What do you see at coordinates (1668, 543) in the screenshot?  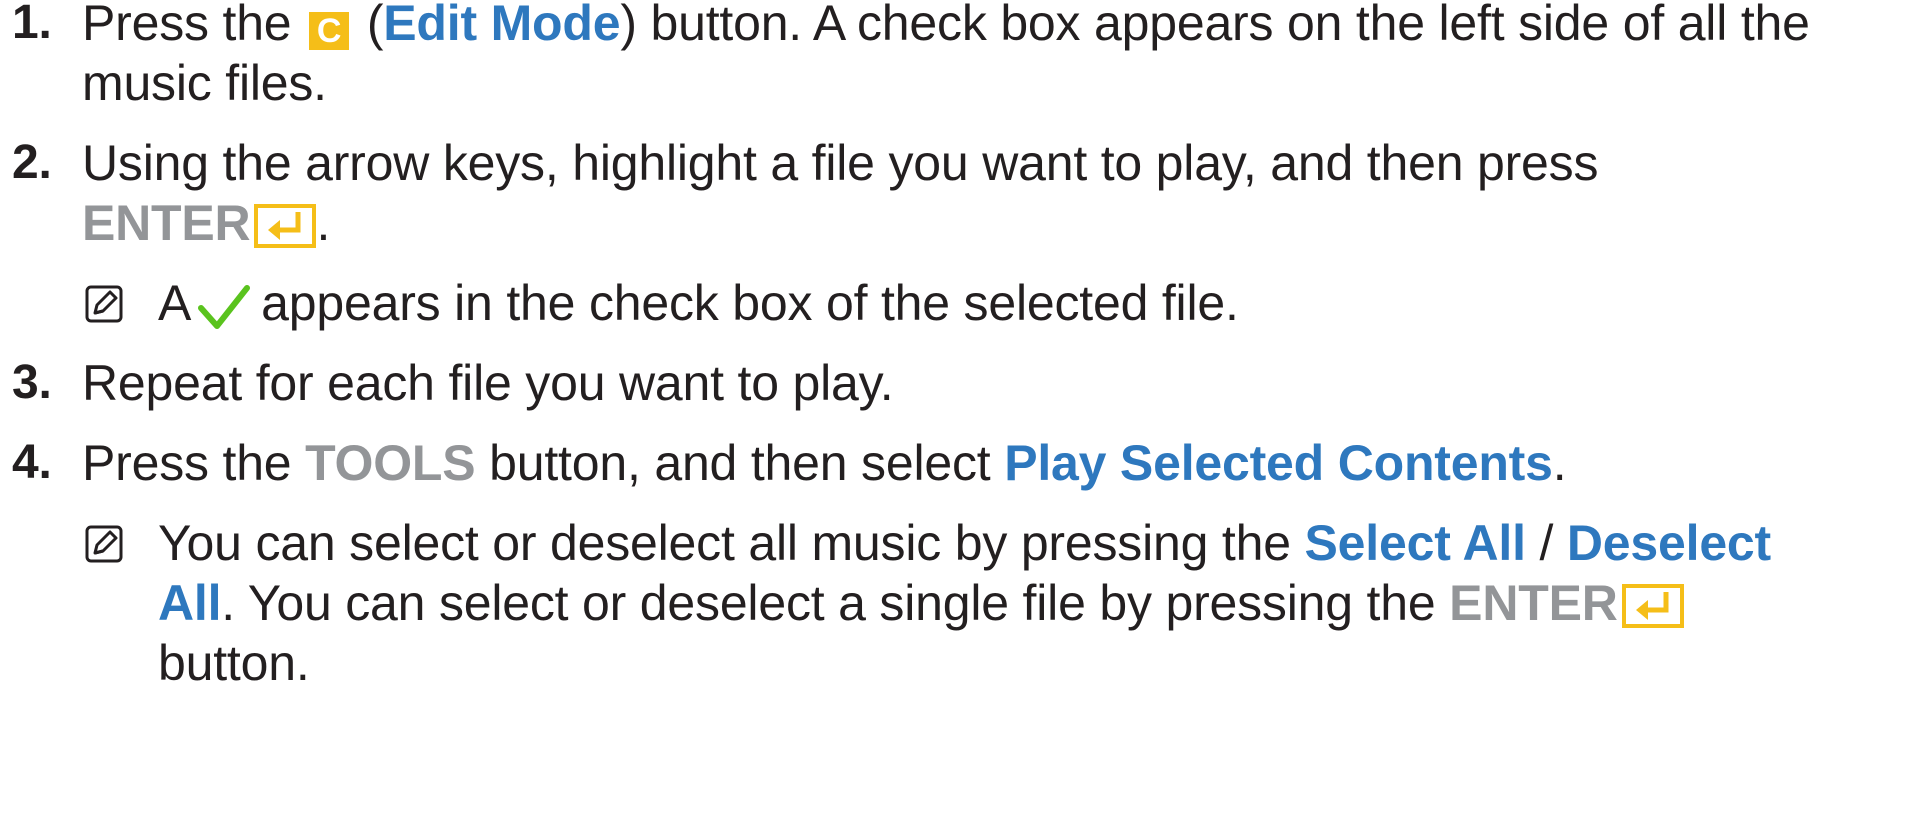 I see `deselect-all-link: Deselect` at bounding box center [1668, 543].